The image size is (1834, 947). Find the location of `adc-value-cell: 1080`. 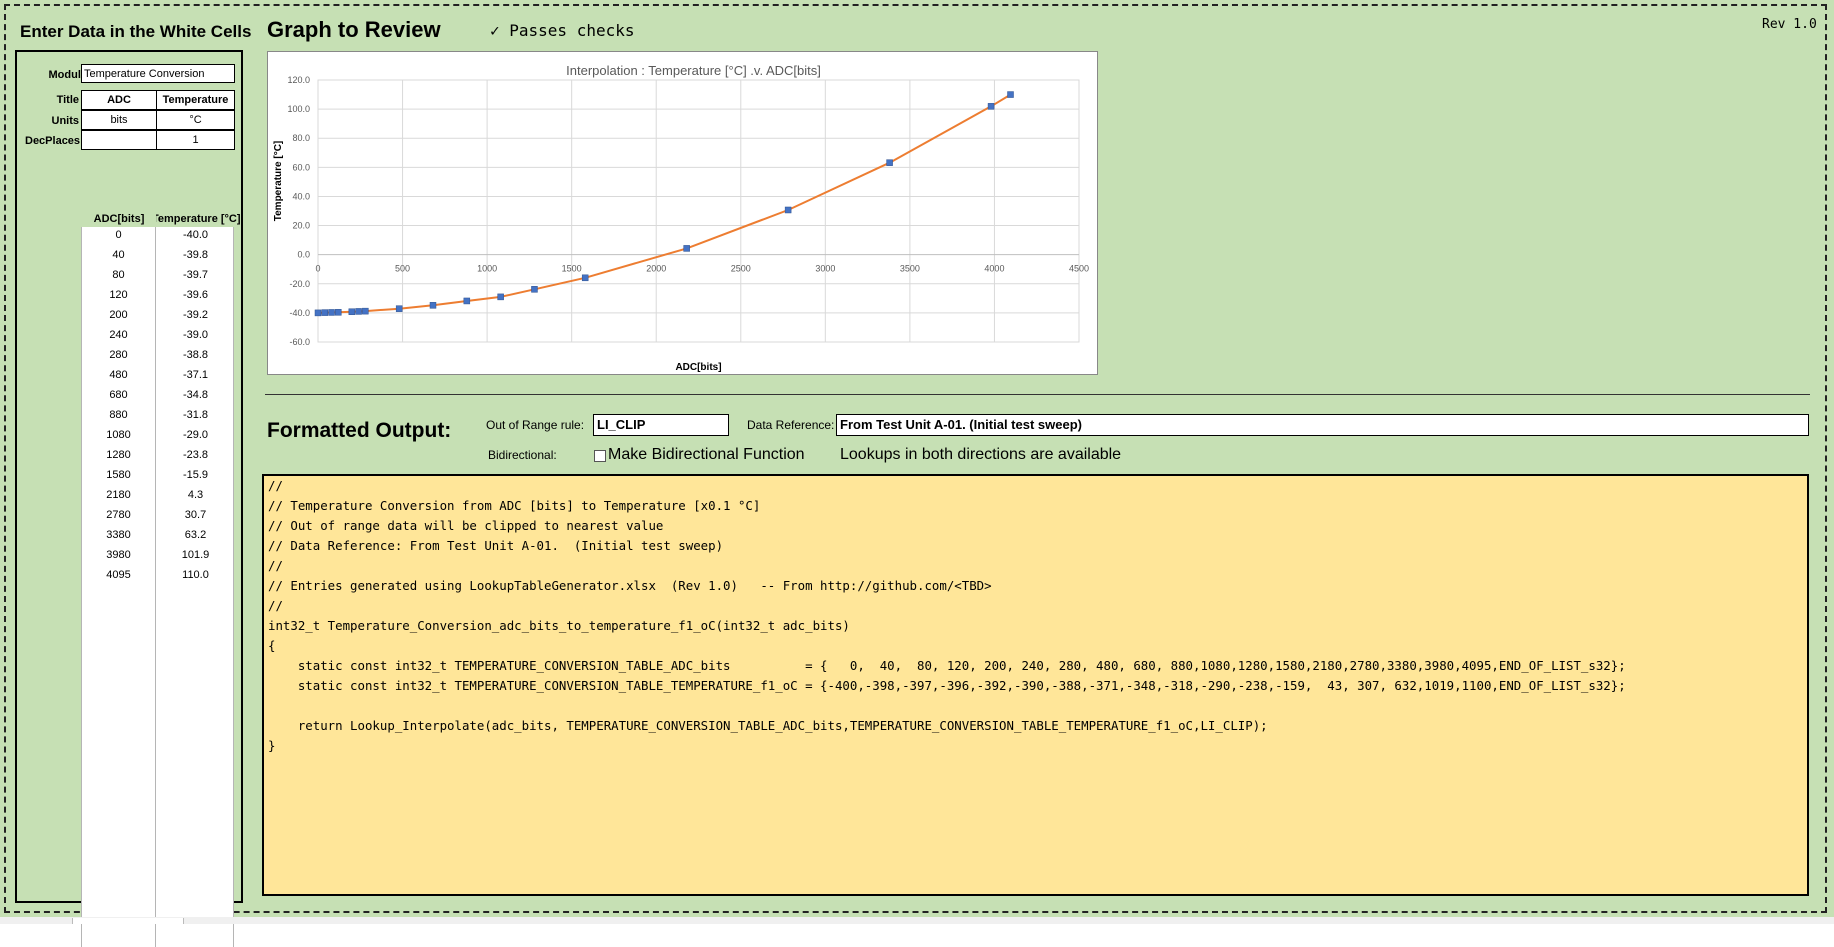

adc-value-cell: 1080 is located at coordinates (118, 435).